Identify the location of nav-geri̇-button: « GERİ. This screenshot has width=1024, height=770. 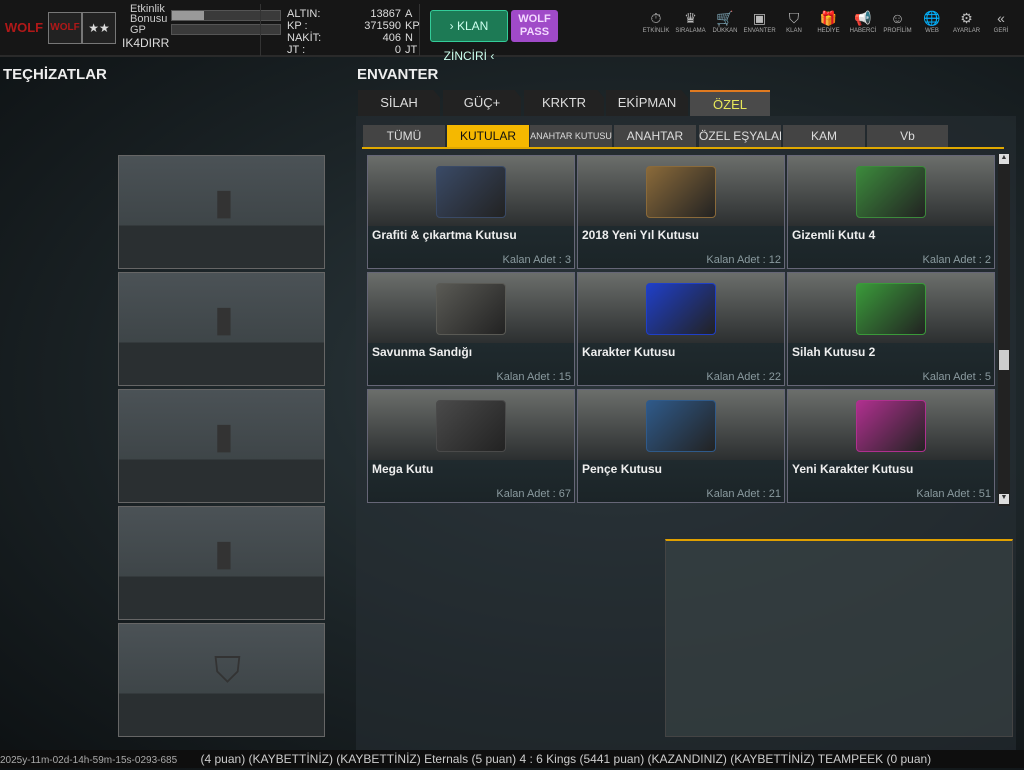
(1001, 22).